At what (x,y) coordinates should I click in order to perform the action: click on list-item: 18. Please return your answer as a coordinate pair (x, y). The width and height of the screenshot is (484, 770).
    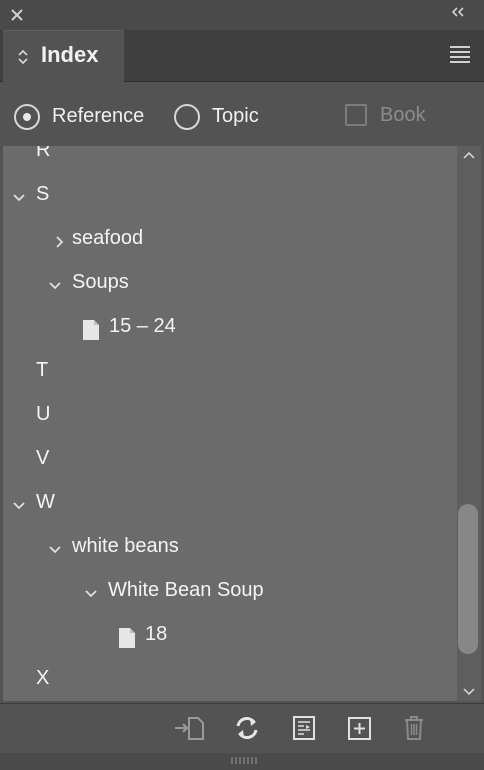
    Looking at the image, I should click on (230, 638).